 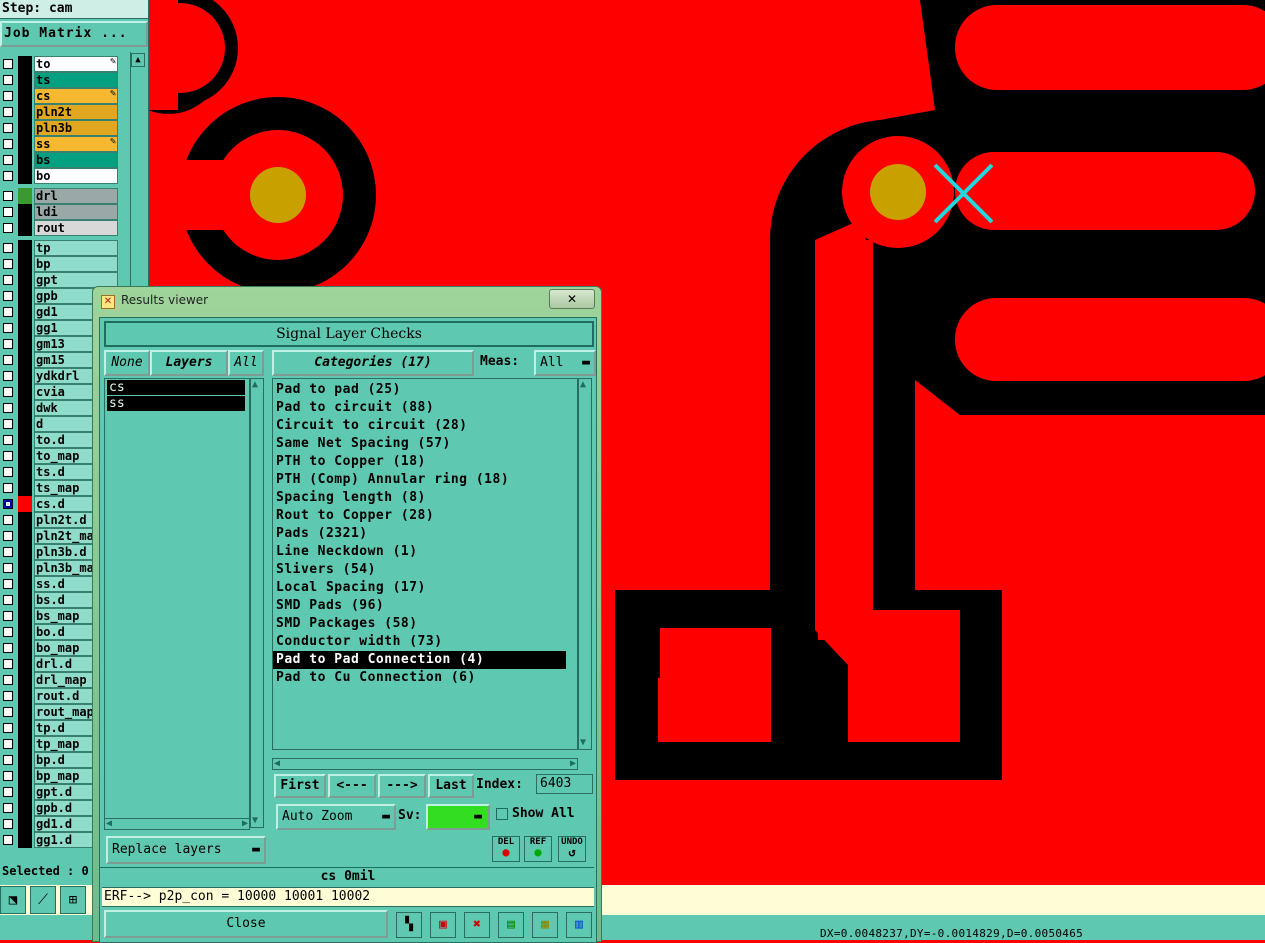 I want to click on category-item: Pads (2321), so click(x=425, y=534).